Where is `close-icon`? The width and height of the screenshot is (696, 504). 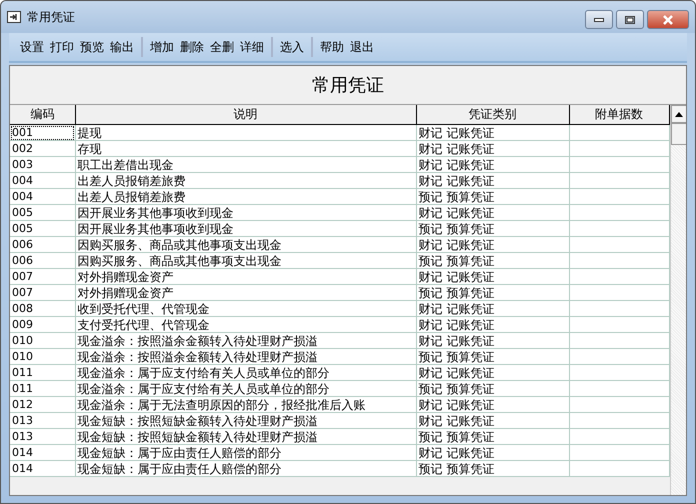 close-icon is located at coordinates (668, 19).